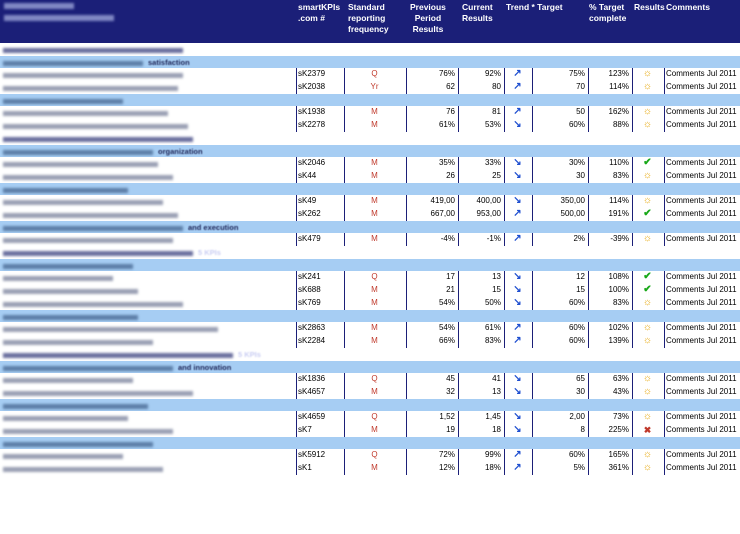 The width and height of the screenshot is (740, 534). I want to click on kpi-id-cell: sK2278, so click(319, 125).